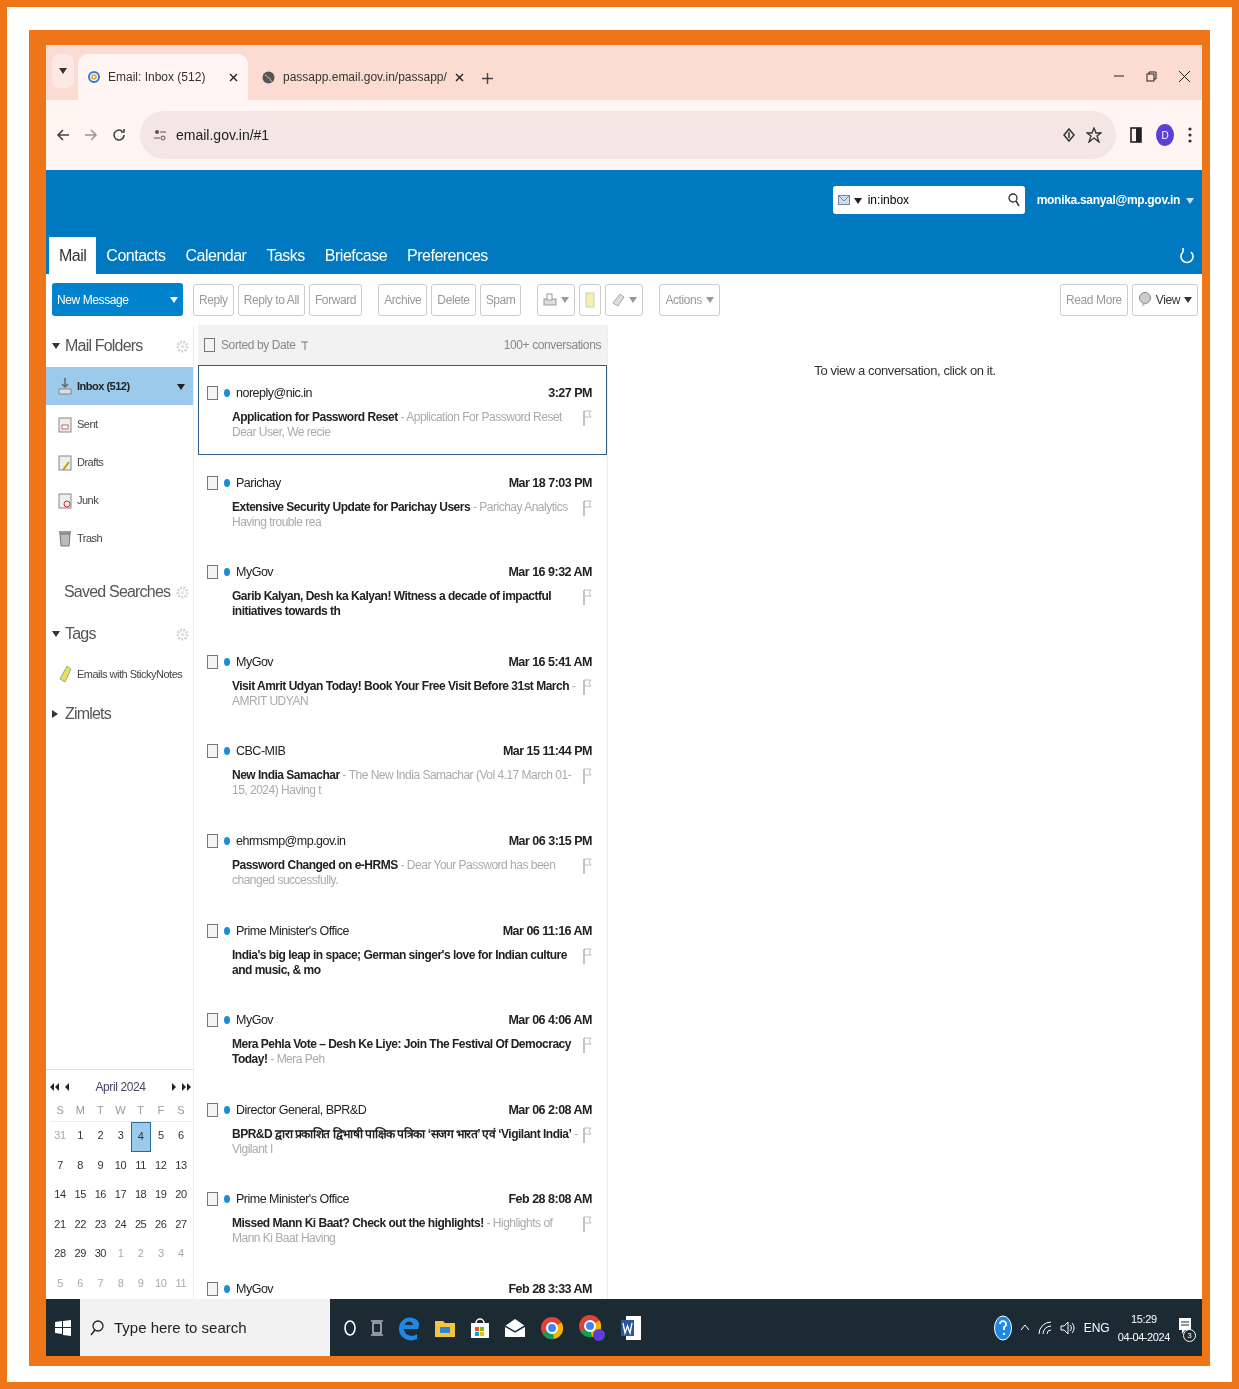 This screenshot has height=1389, width=1239. Describe the element at coordinates (120, 1225) in the screenshot. I see `calendar-day: 24` at that location.